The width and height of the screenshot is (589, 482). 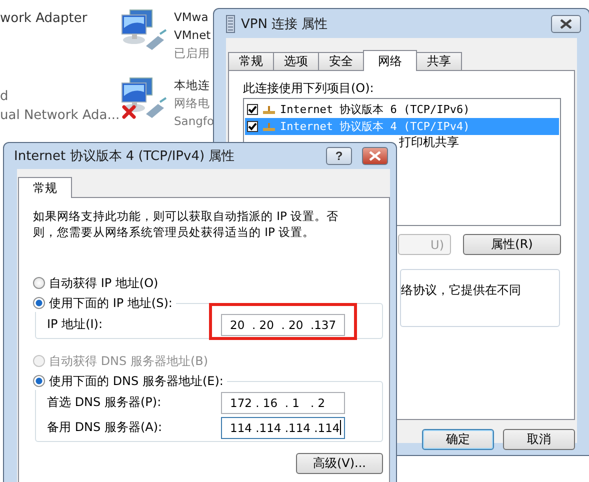 What do you see at coordinates (309, 88) in the screenshot?
I see `items-label: 此连接使用下列项目(O):` at bounding box center [309, 88].